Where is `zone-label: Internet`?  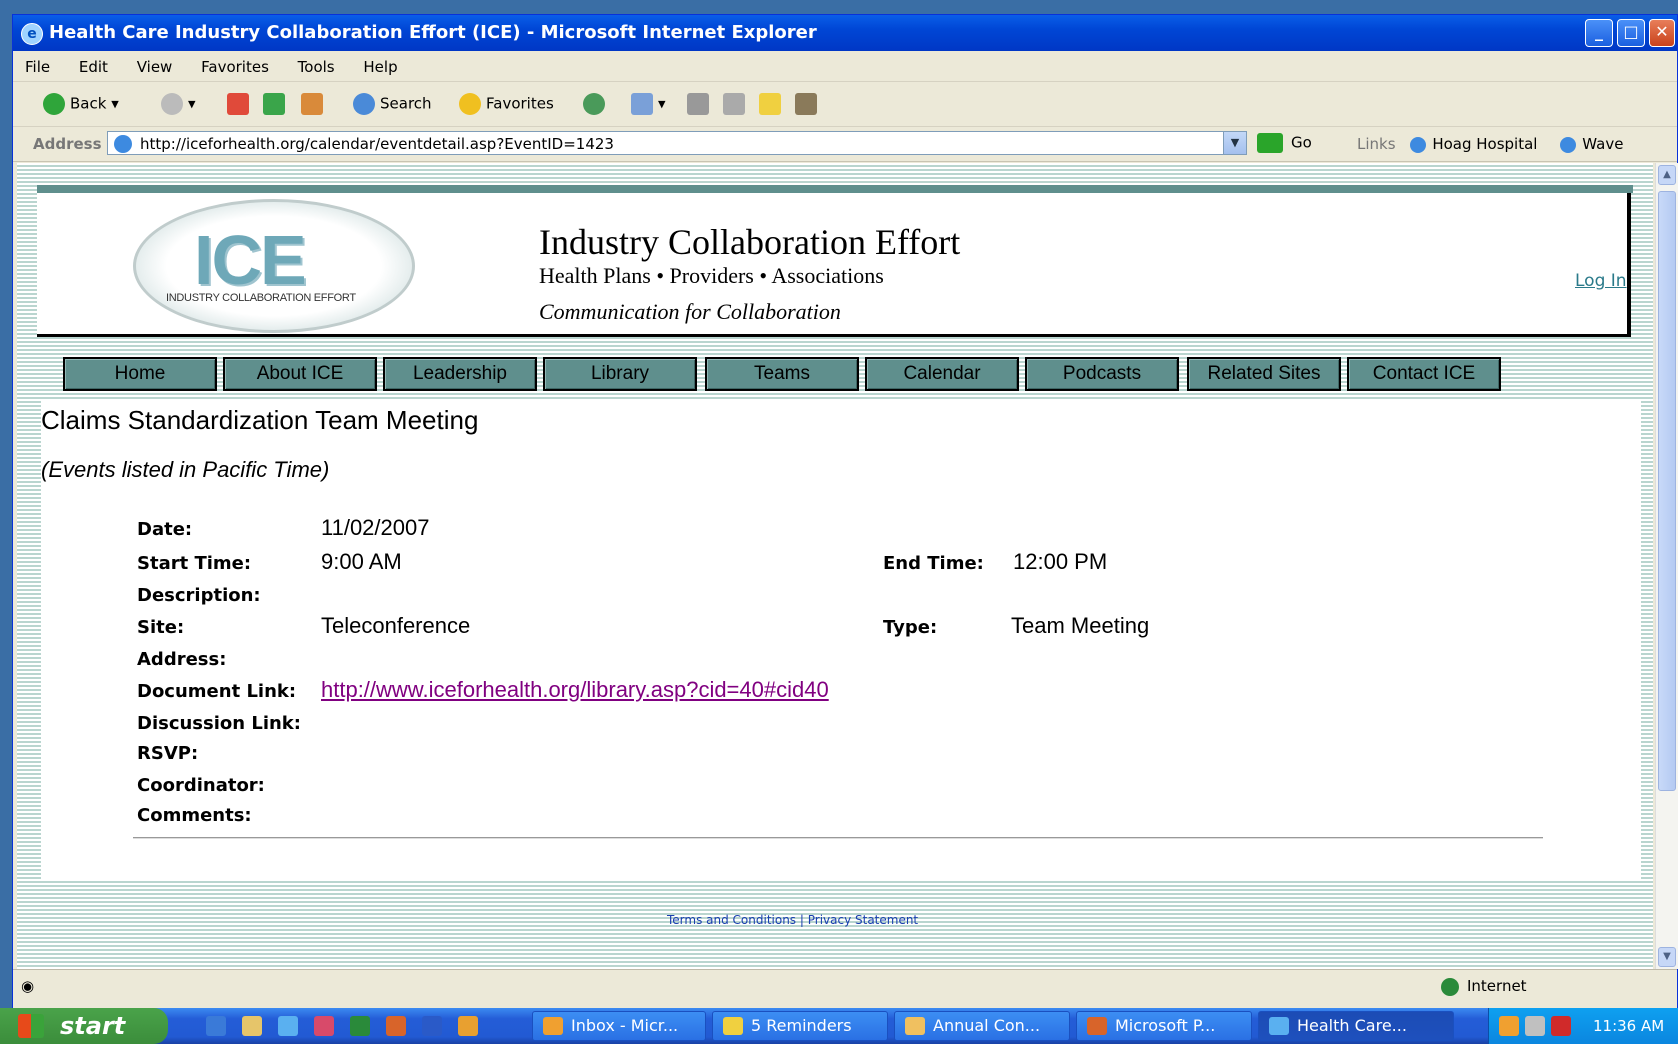
zone-label: Internet is located at coordinates (1497, 986).